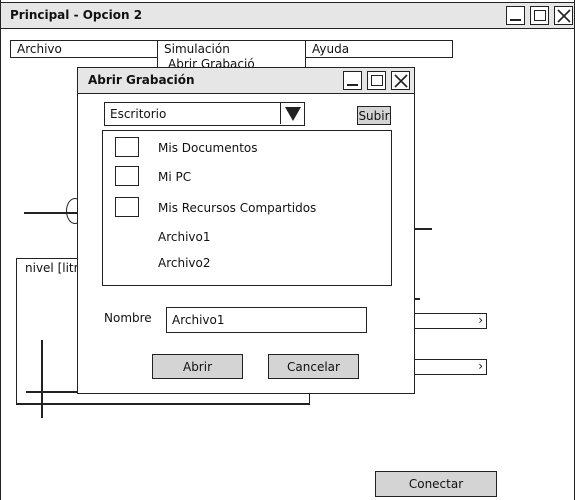  Describe the element at coordinates (515, 15) in the screenshot. I see `minimize-icon` at that location.